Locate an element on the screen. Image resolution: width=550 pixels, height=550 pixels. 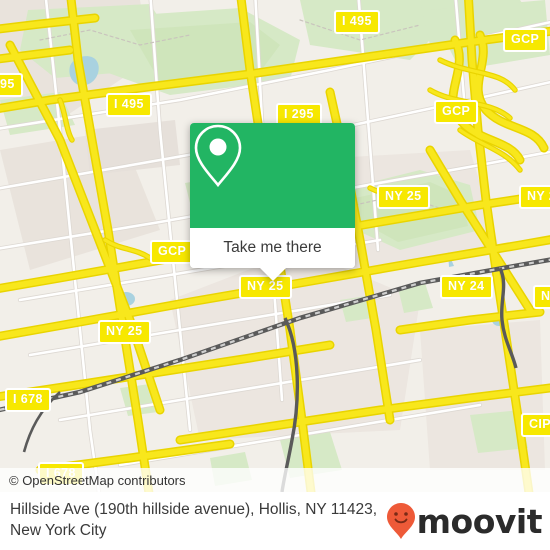
shield-n-edge-right: N is located at coordinates (541, 297).